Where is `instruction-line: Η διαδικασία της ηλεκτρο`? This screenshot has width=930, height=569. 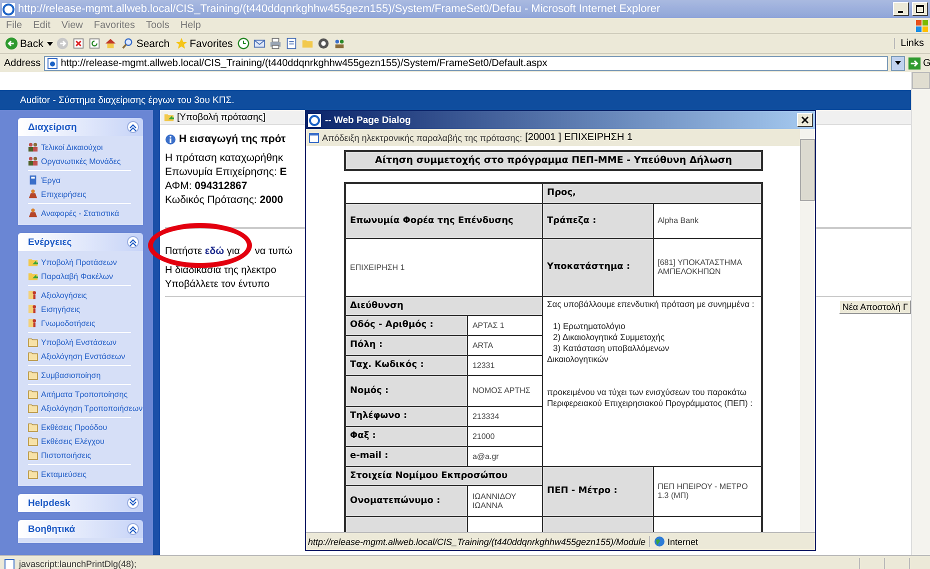
instruction-line: Η διαδικασία της ηλεκτρο is located at coordinates (220, 271).